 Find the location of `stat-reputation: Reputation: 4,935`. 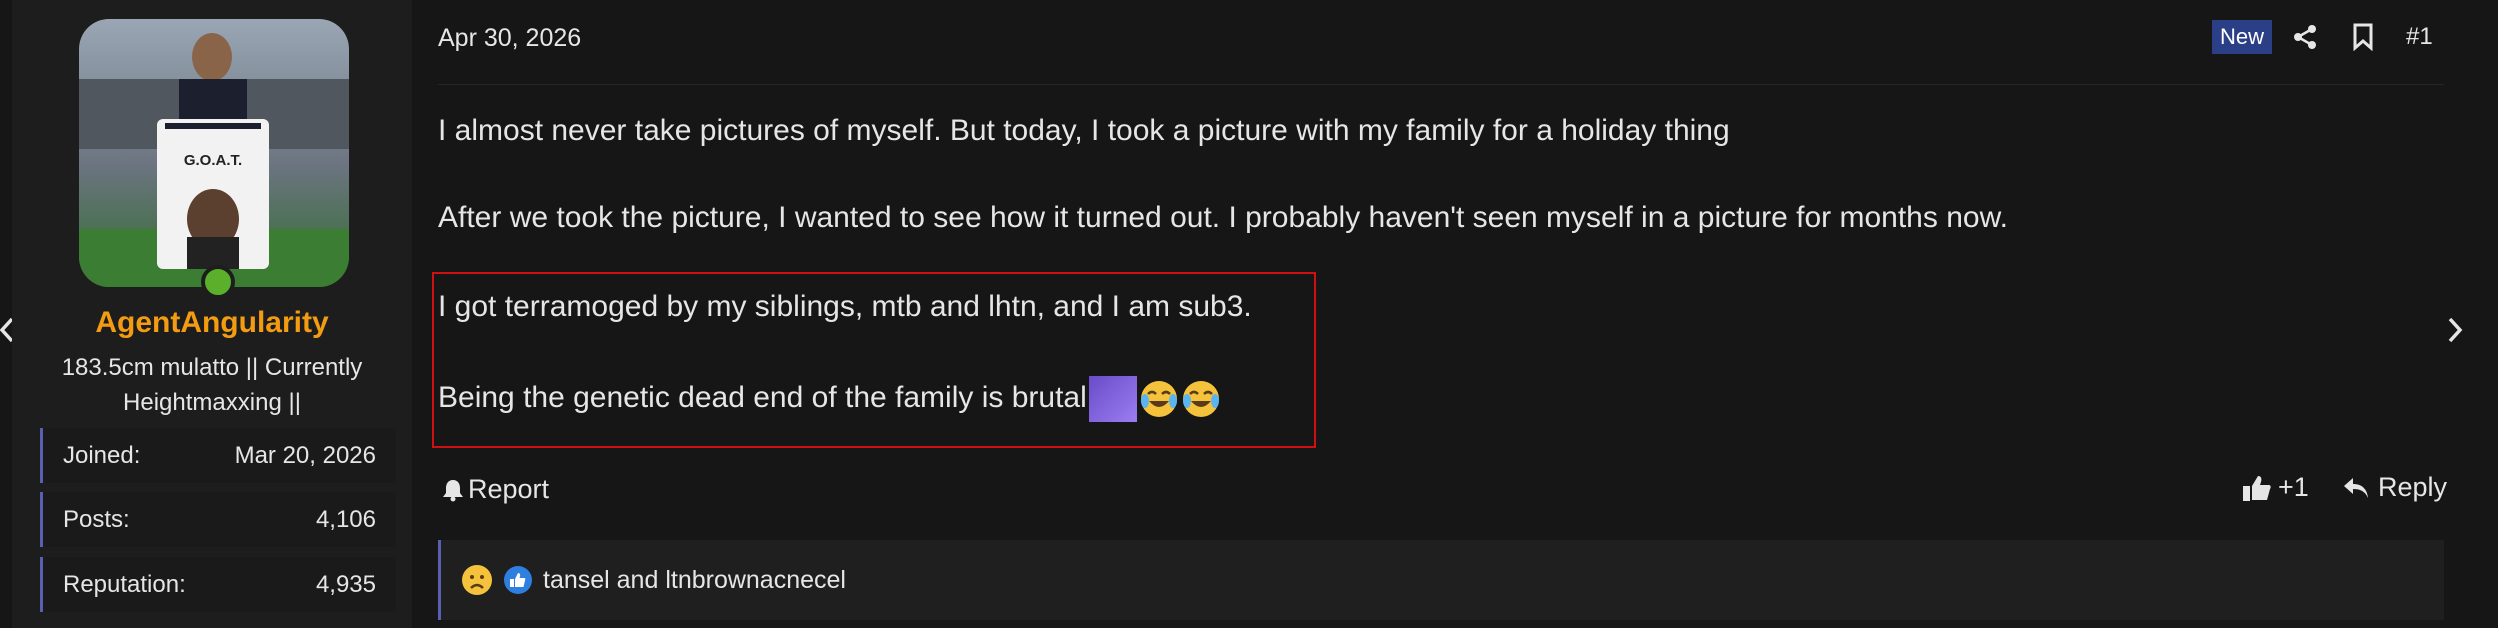

stat-reputation: Reputation: 4,935 is located at coordinates (218, 584).